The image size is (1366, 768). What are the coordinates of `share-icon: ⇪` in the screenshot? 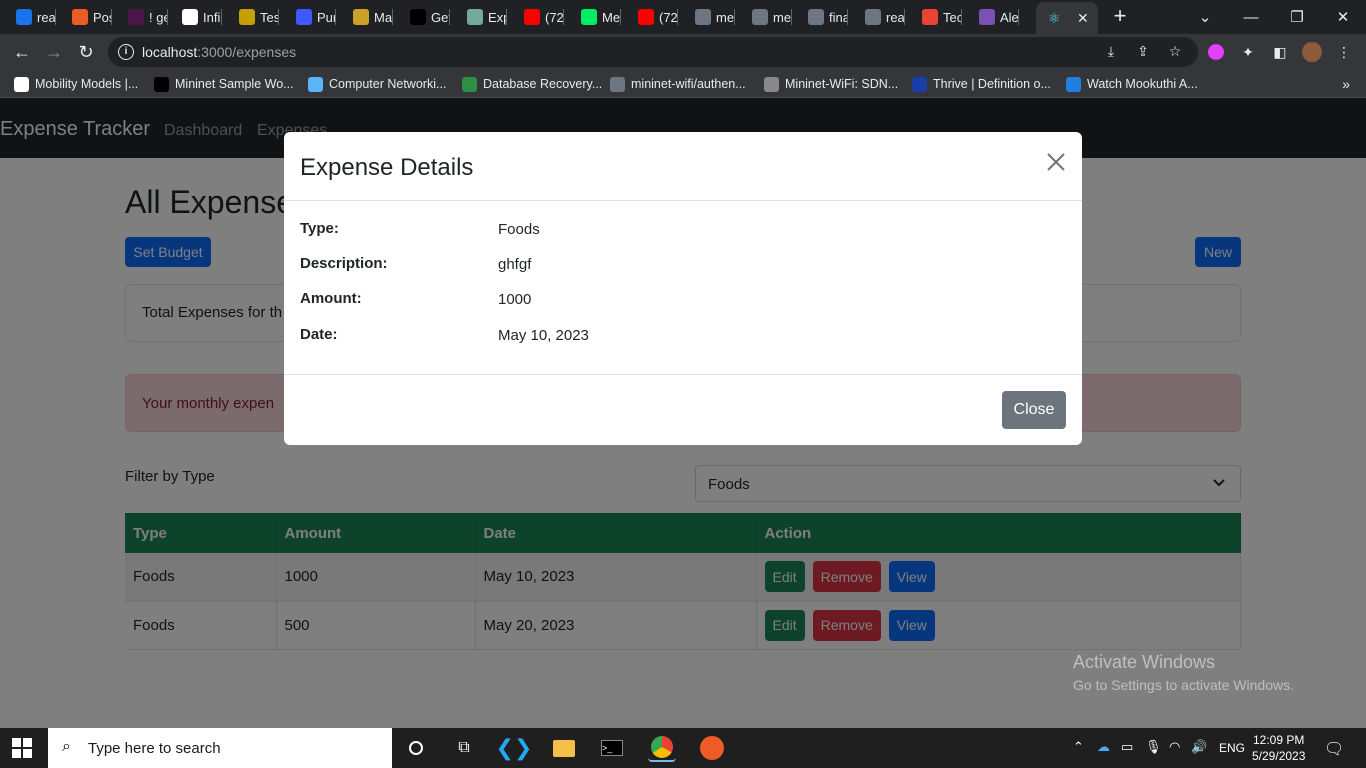 It's located at (1143, 52).